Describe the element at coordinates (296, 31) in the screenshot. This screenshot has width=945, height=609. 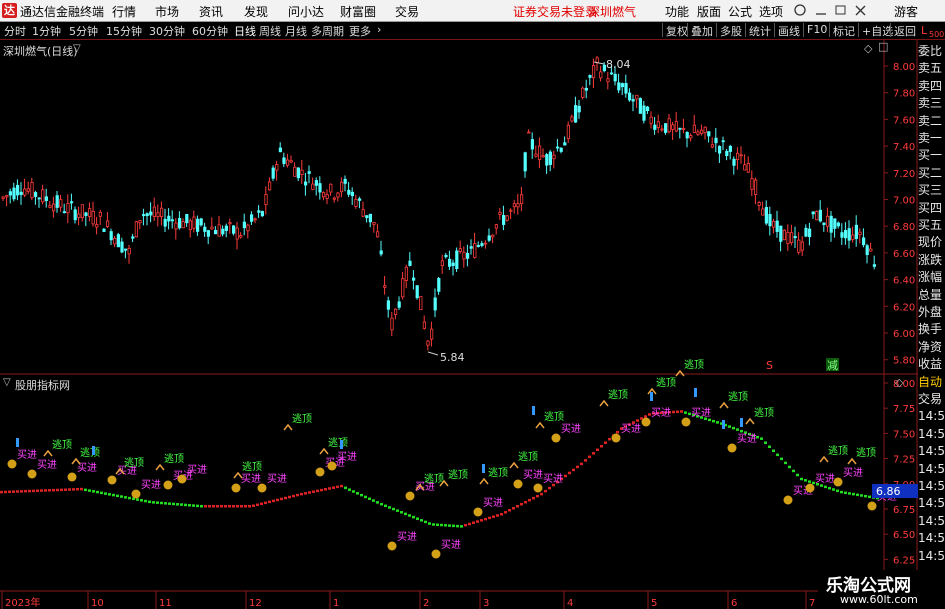
I see `period-monthly: 月线` at that location.